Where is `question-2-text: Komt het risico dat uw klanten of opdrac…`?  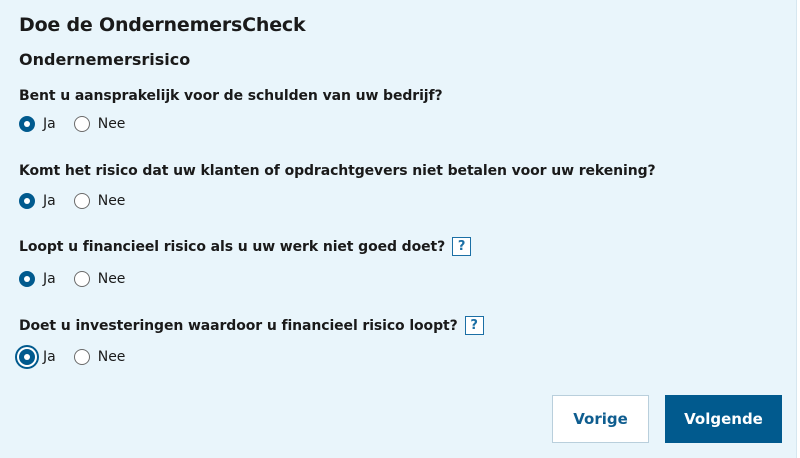
question-2-text: Komt het risico dat uw klanten of opdrac… is located at coordinates (337, 171).